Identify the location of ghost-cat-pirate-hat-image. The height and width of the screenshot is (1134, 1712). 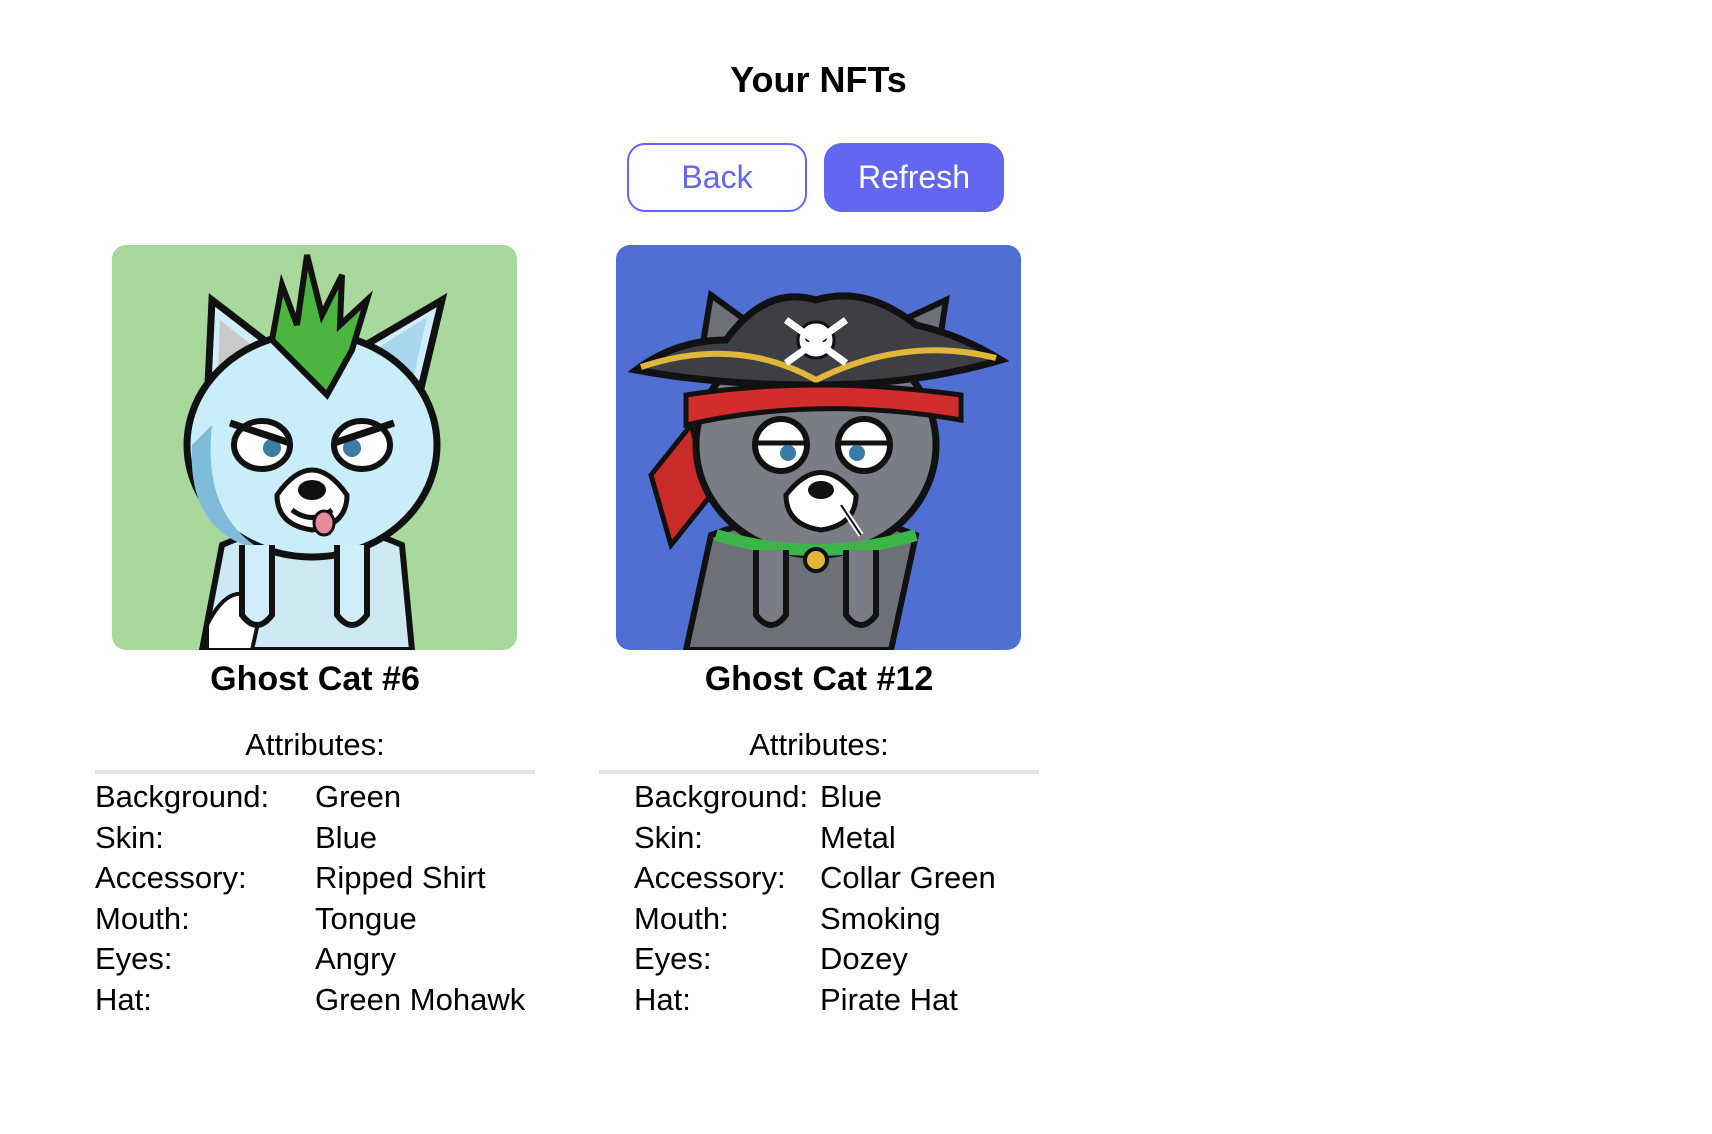
(818, 447).